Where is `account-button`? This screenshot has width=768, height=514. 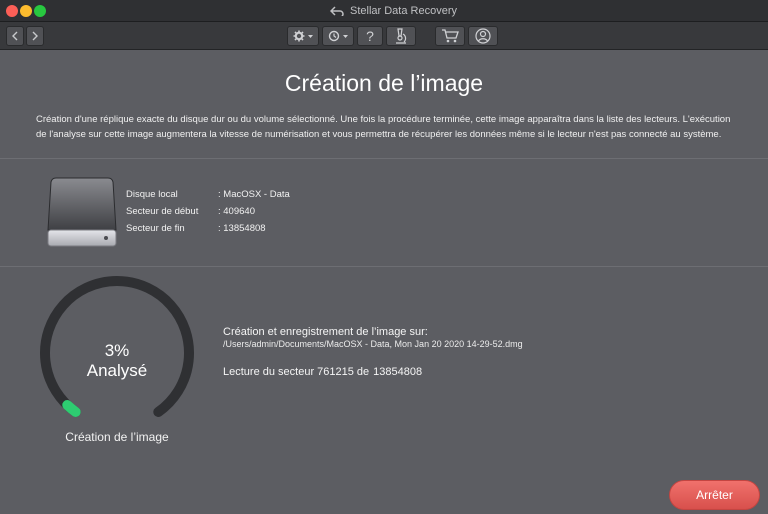 account-button is located at coordinates (483, 36).